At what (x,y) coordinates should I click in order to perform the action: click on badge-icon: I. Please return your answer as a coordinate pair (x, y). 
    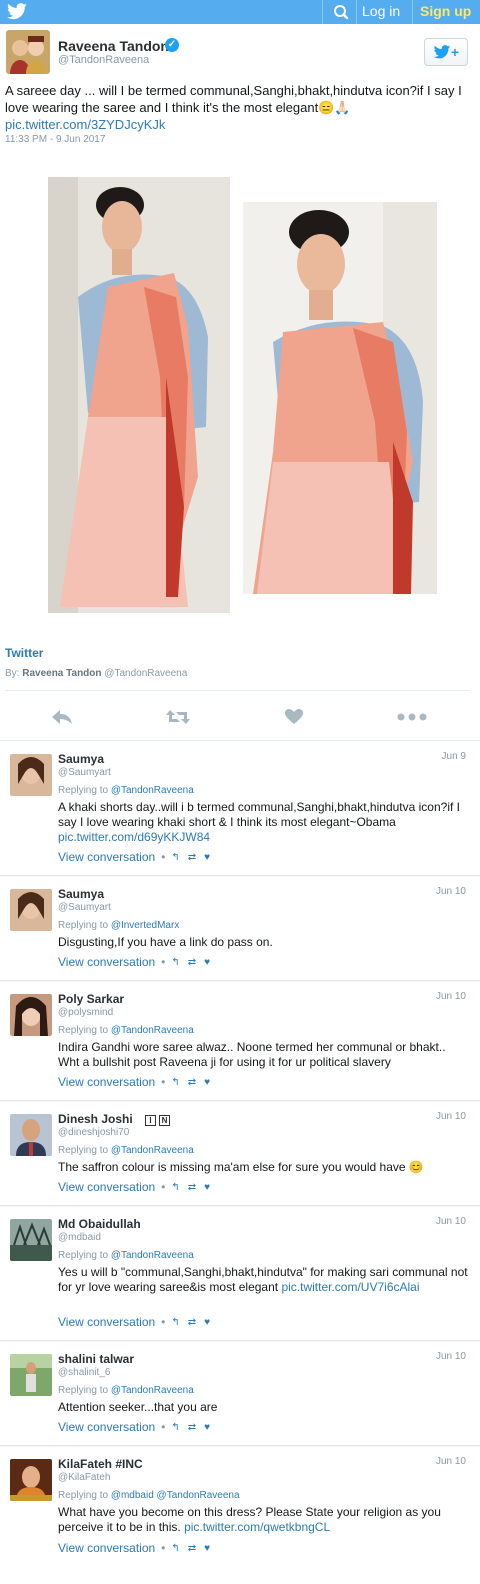
    Looking at the image, I should click on (150, 1121).